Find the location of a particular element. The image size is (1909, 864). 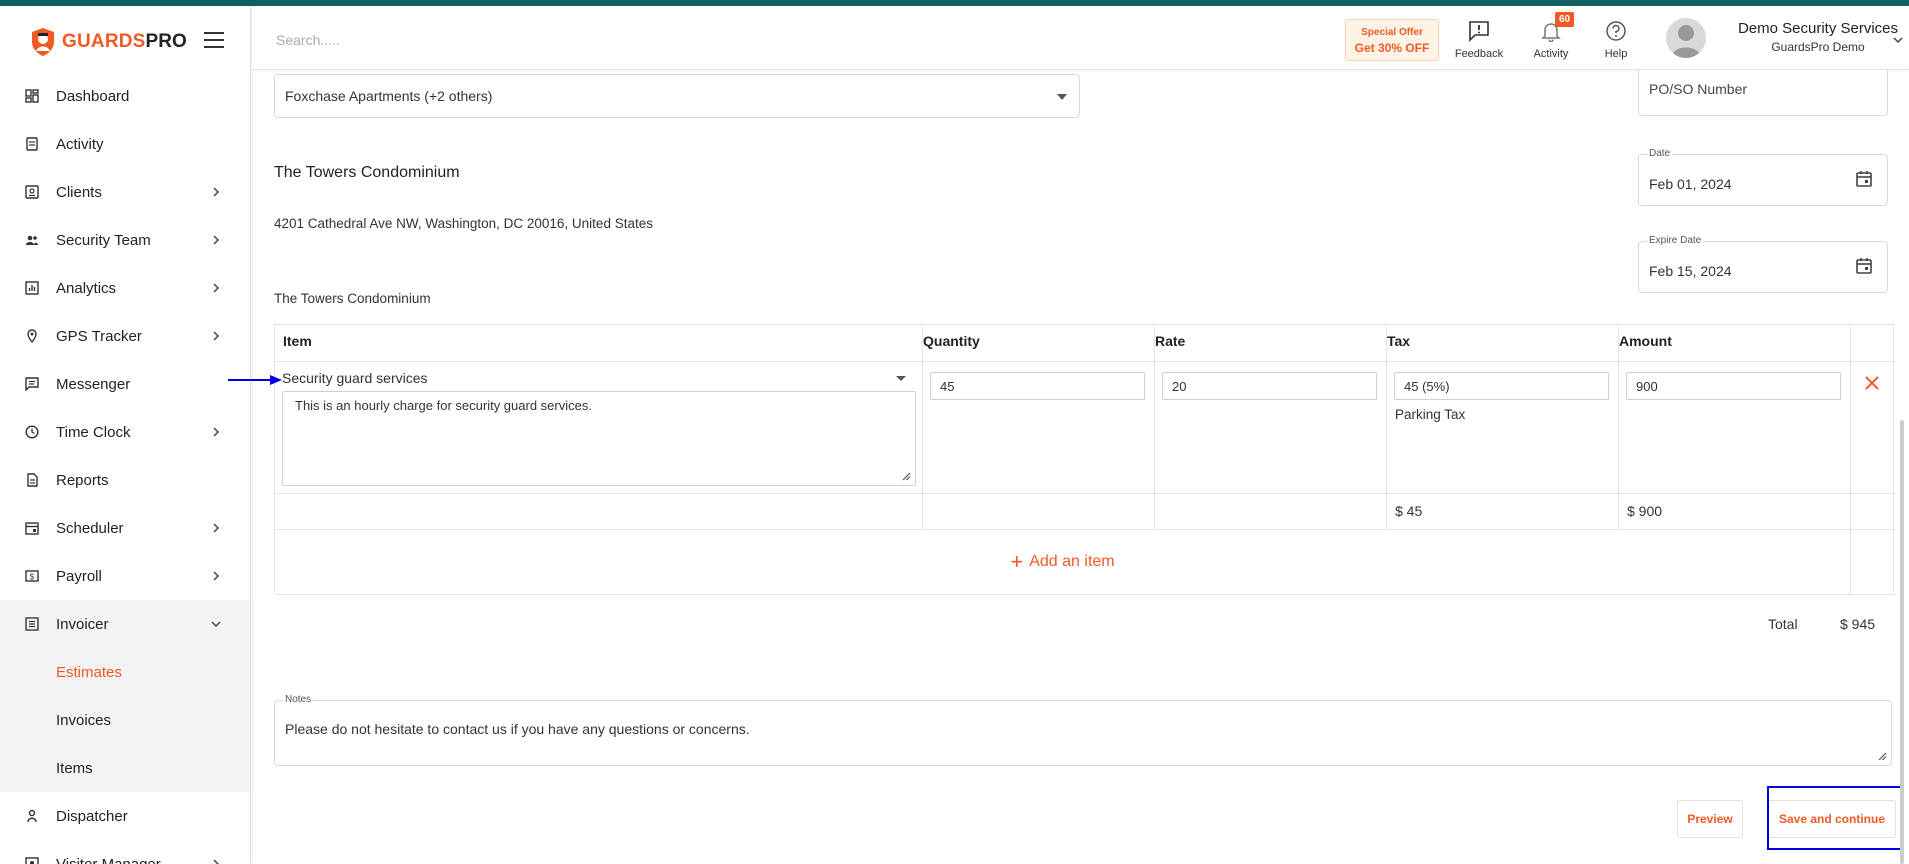

feedback-icon is located at coordinates (1479, 31).